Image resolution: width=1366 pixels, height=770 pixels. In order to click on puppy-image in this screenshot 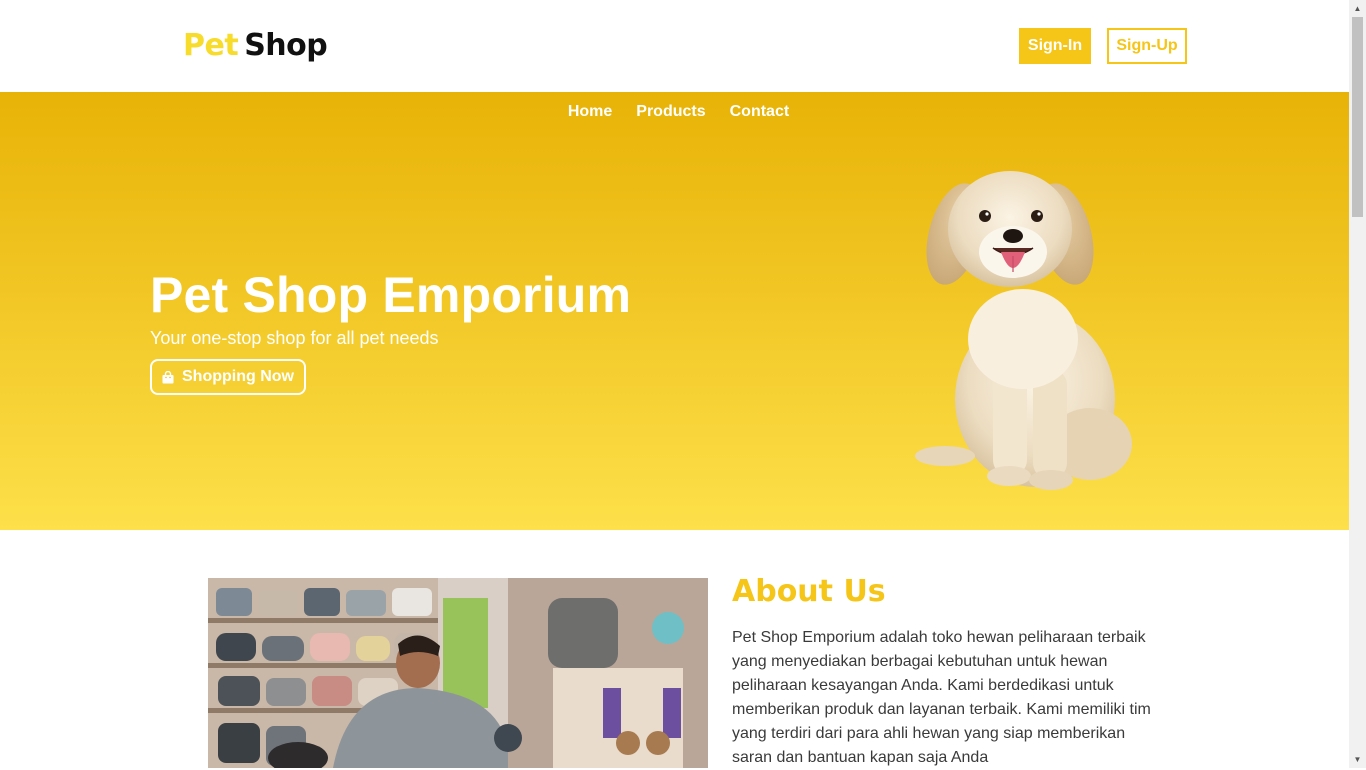, I will do `click(1023, 330)`.